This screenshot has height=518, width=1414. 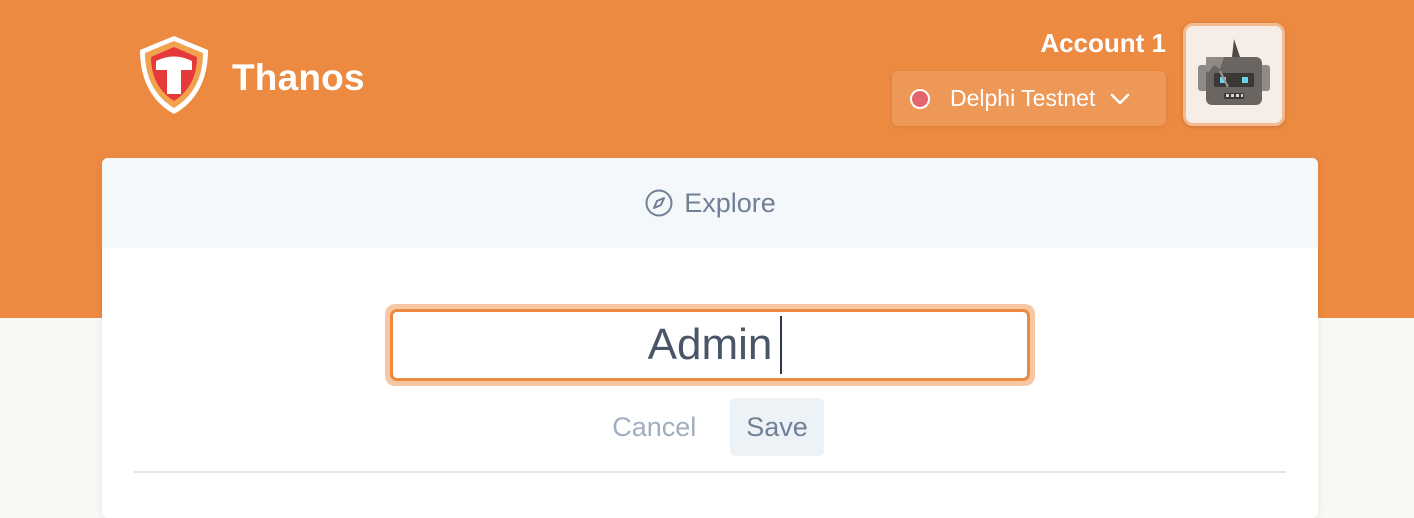 What do you see at coordinates (781, 345) in the screenshot?
I see `text-caret` at bounding box center [781, 345].